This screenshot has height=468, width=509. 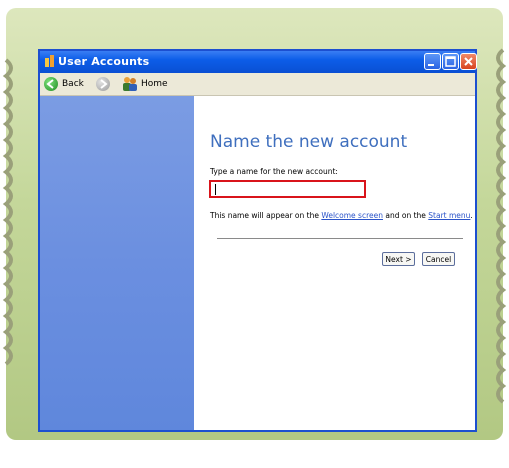 I want to click on minimize-button, so click(x=432, y=61).